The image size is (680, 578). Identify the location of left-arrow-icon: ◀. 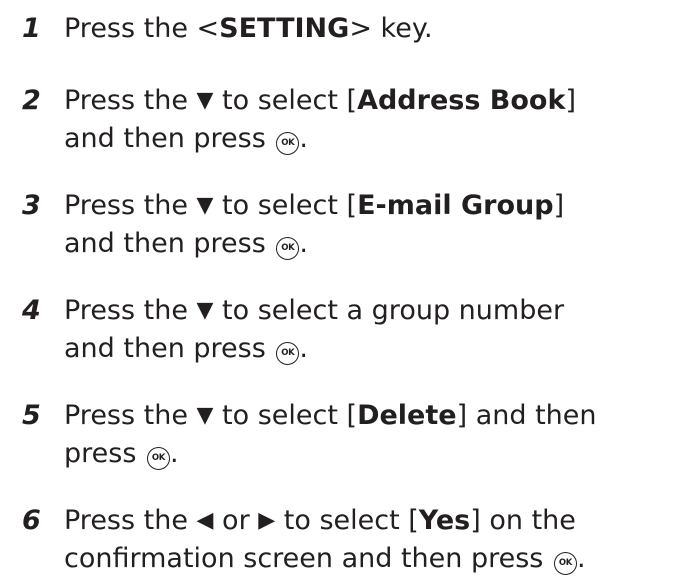
(205, 520).